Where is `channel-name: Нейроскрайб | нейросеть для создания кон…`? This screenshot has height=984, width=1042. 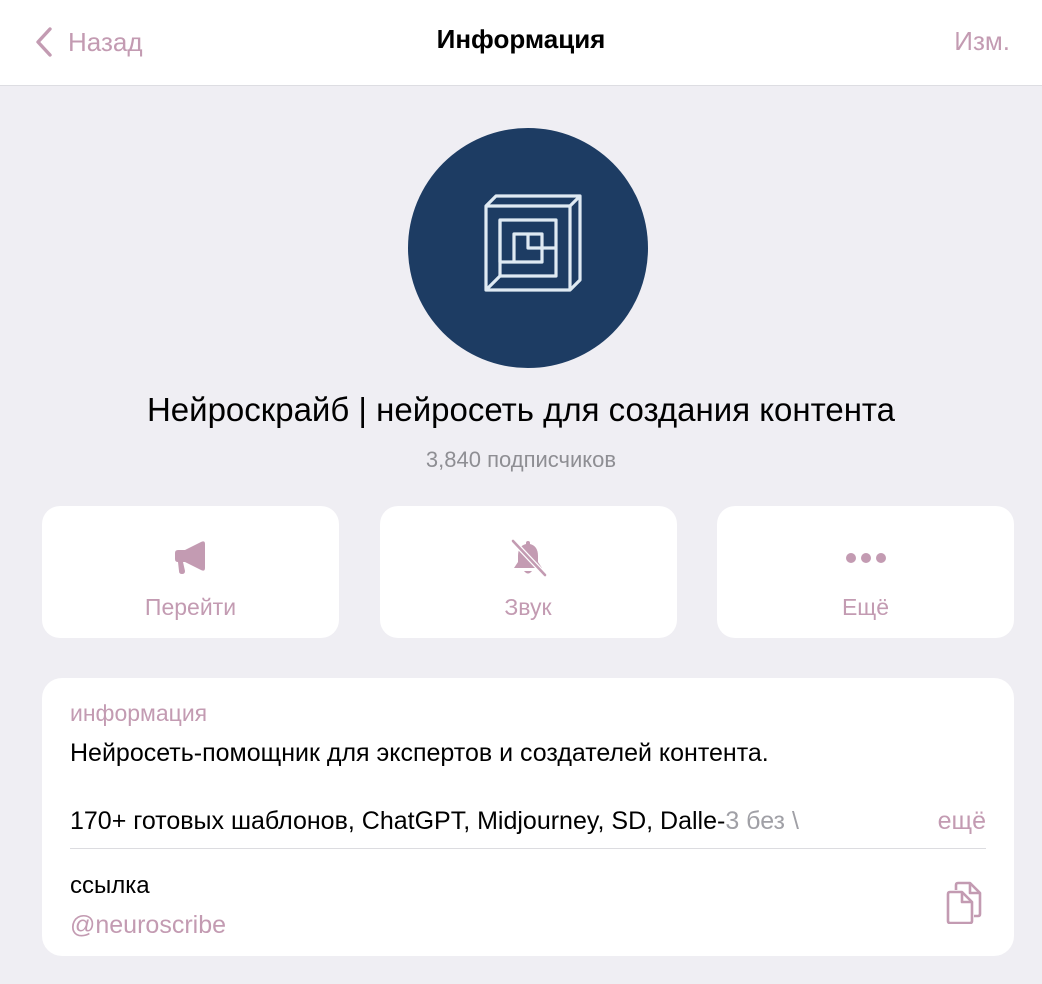
channel-name: Нейроскрайб | нейросеть для создания кон… is located at coordinates (521, 409).